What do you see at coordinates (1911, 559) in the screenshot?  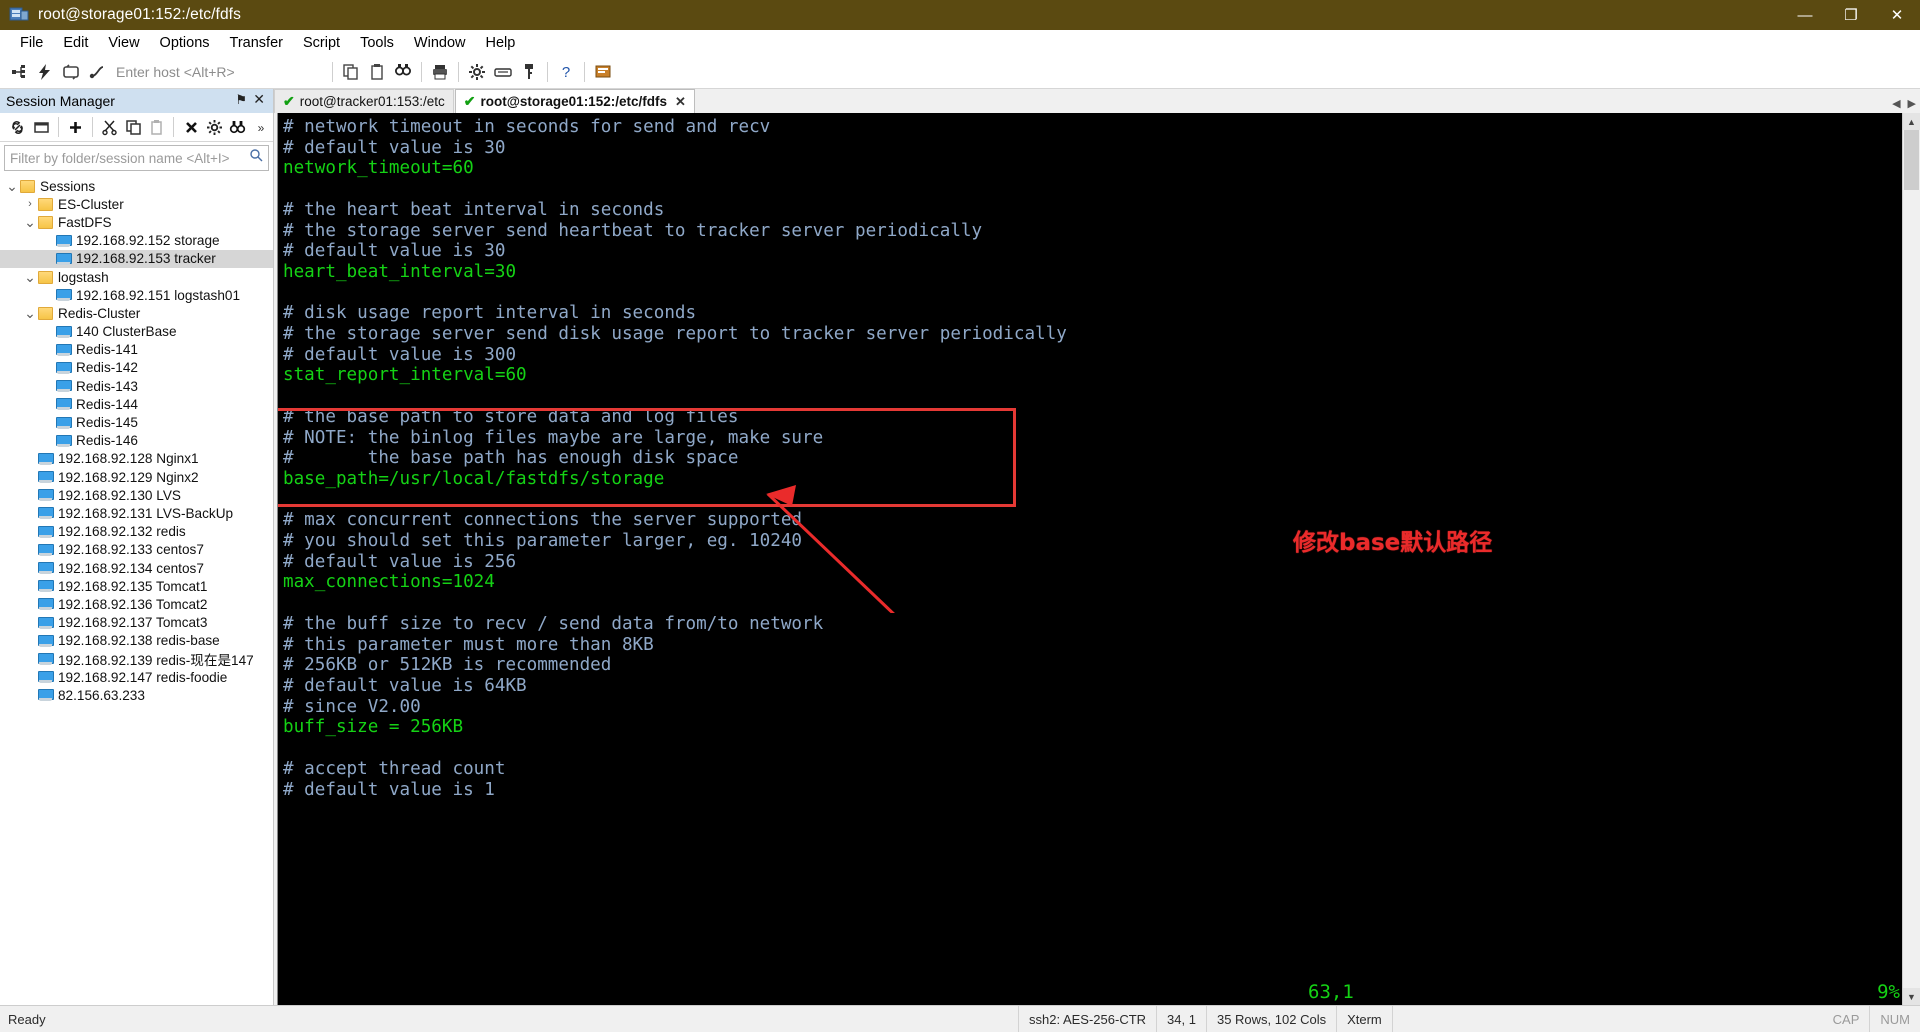 I see `terminal-scrollbar: ▲ ▼` at bounding box center [1911, 559].